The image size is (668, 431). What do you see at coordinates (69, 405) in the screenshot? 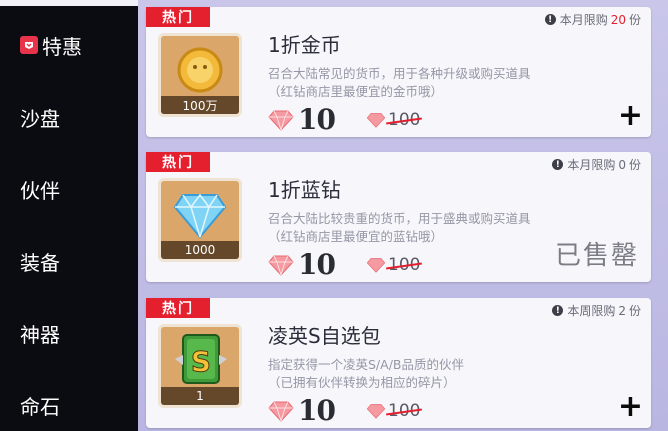
I see `sidebar-item-fate-stones: 命石` at bounding box center [69, 405].